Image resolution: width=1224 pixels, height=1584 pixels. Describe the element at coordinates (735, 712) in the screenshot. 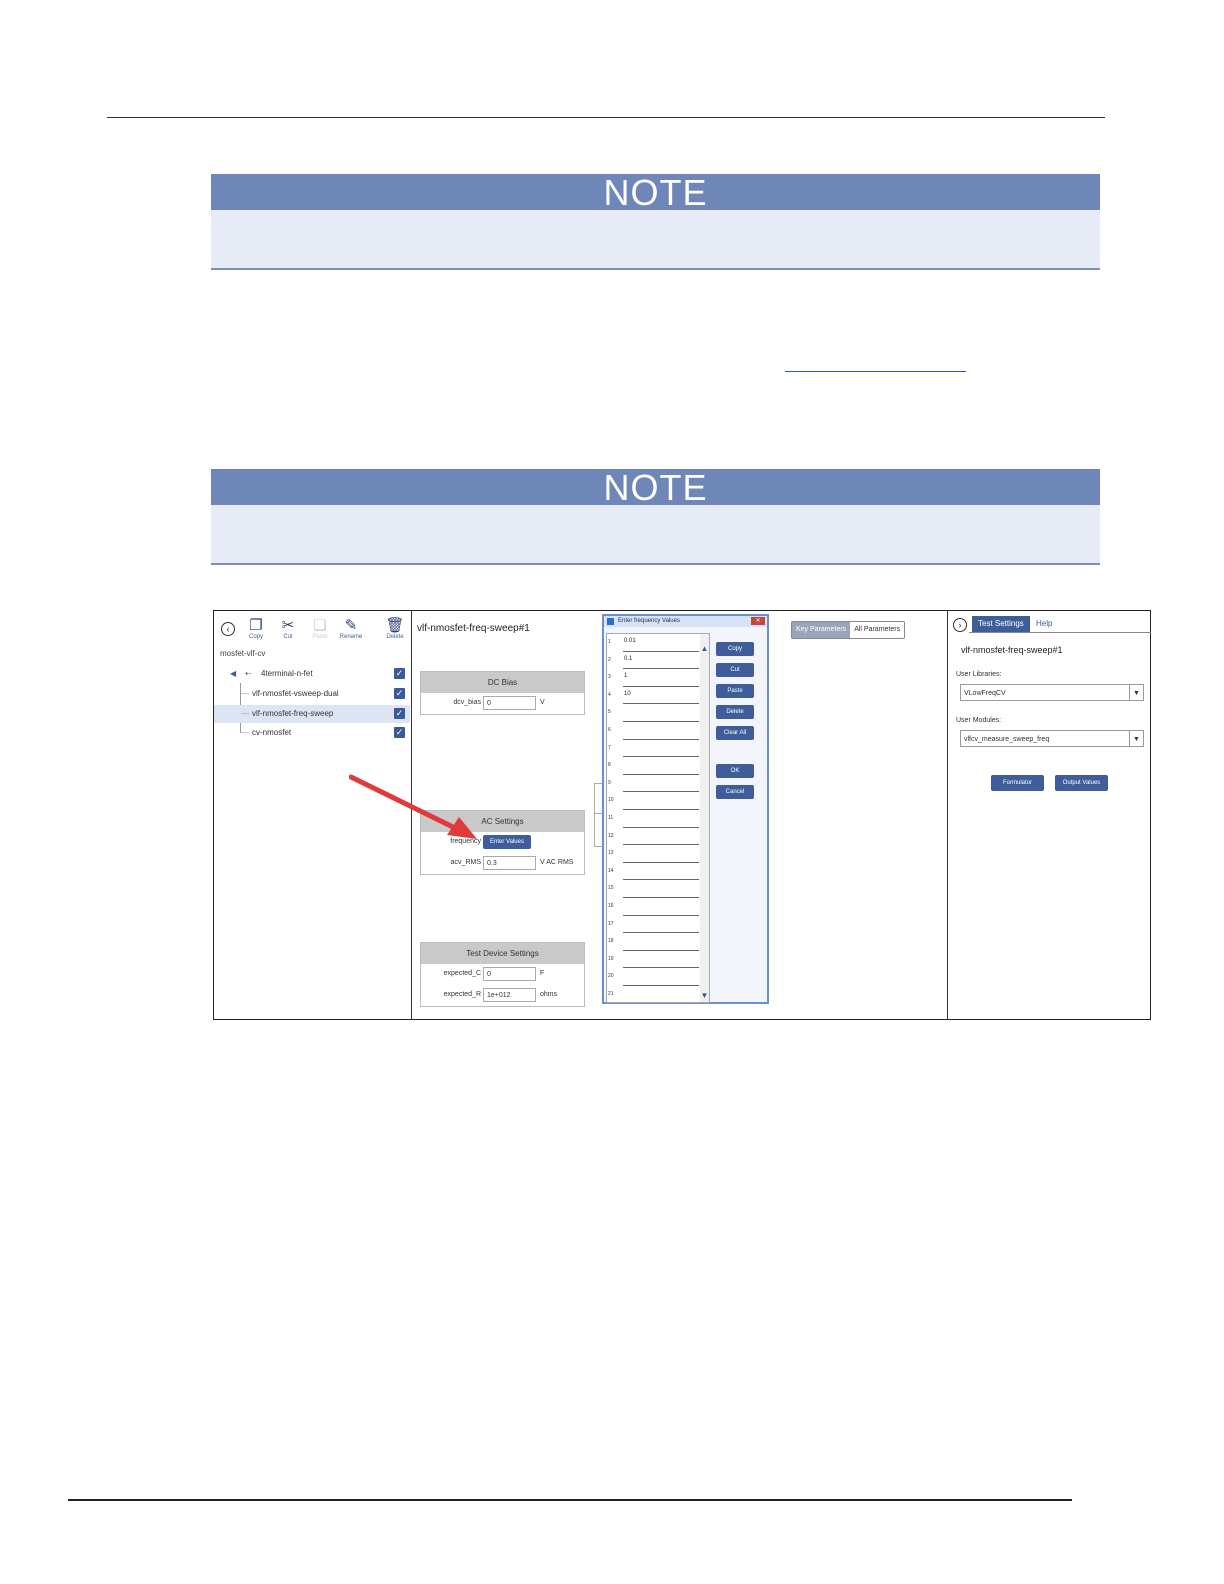

I see `dialog-delete-button: Delete` at that location.